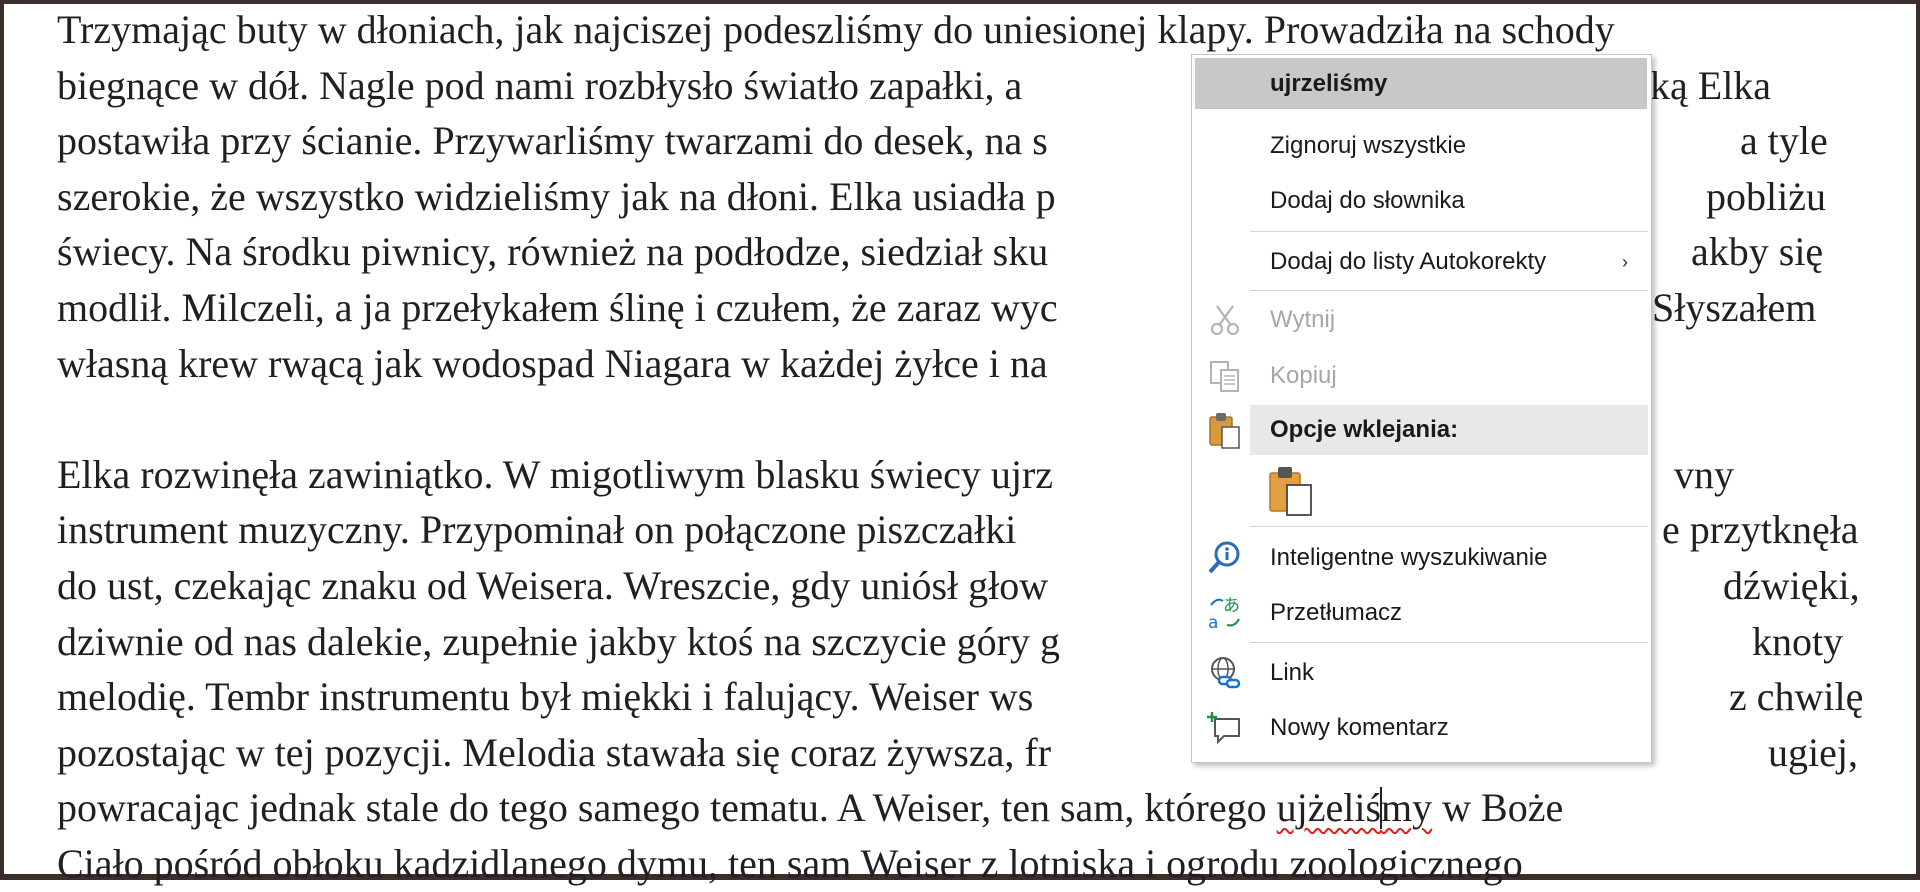 This screenshot has width=1920, height=892. Describe the element at coordinates (1421, 320) in the screenshot. I see `cut-item: Wytnij` at that location.